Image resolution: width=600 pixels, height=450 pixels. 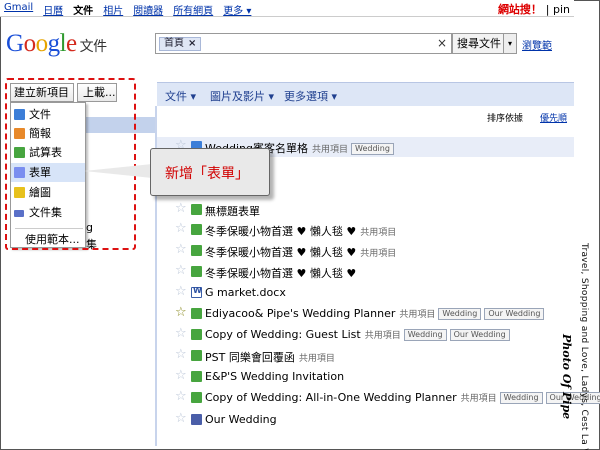 What do you see at coordinates (287, 8) in the screenshot?
I see `google-bar: Gmail 日曆 文件 相片 閱讀器 所有網頁 更多 ▾ 網站搜！ | pin` at bounding box center [287, 8].